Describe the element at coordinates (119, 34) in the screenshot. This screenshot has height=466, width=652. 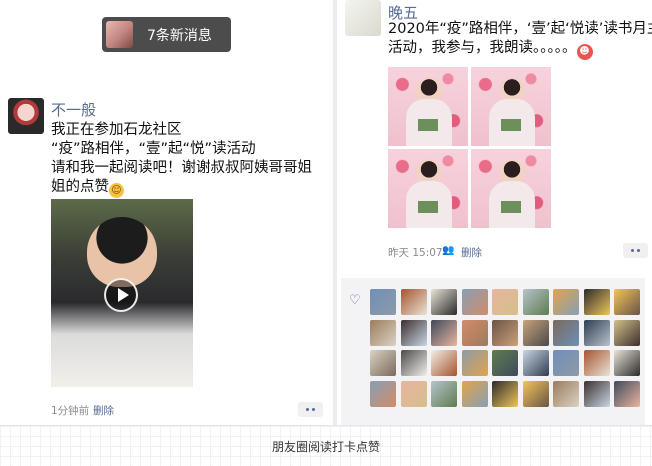
I see `toast-avatar` at that location.